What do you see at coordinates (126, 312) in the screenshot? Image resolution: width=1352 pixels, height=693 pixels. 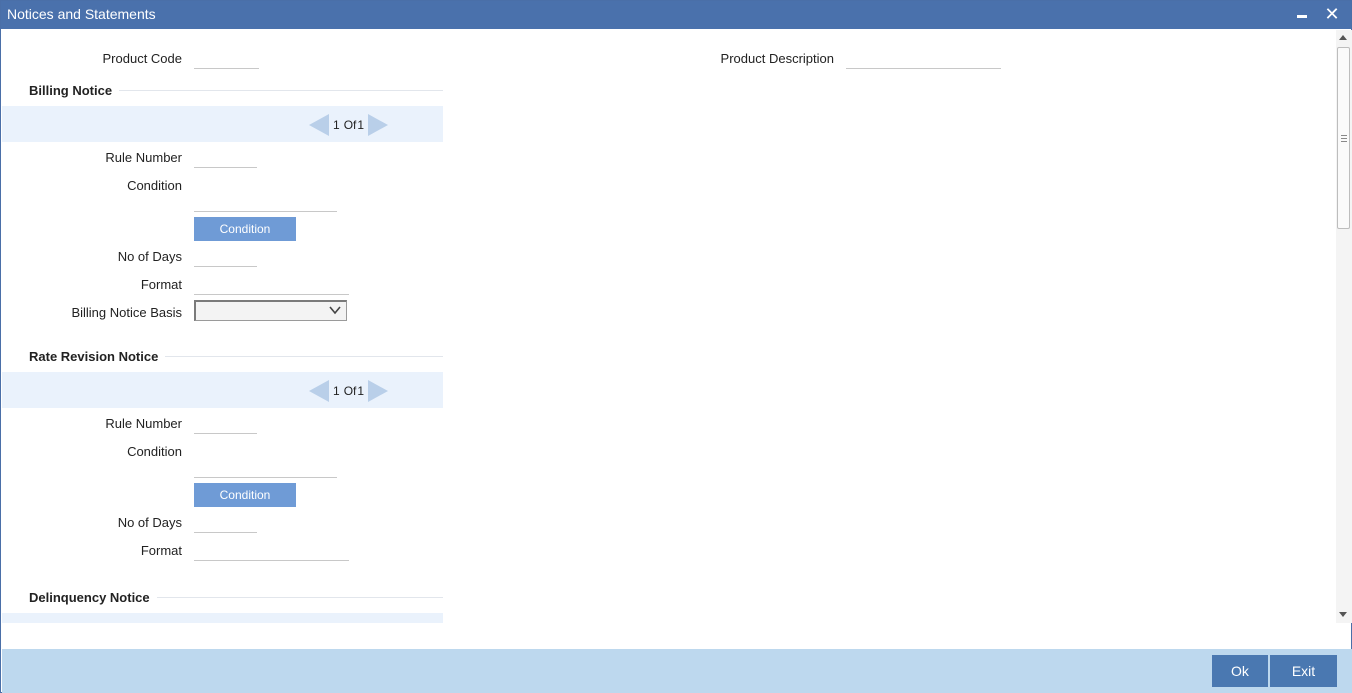 I see `billing-notice-basis-label: Billing Notice Basis` at bounding box center [126, 312].